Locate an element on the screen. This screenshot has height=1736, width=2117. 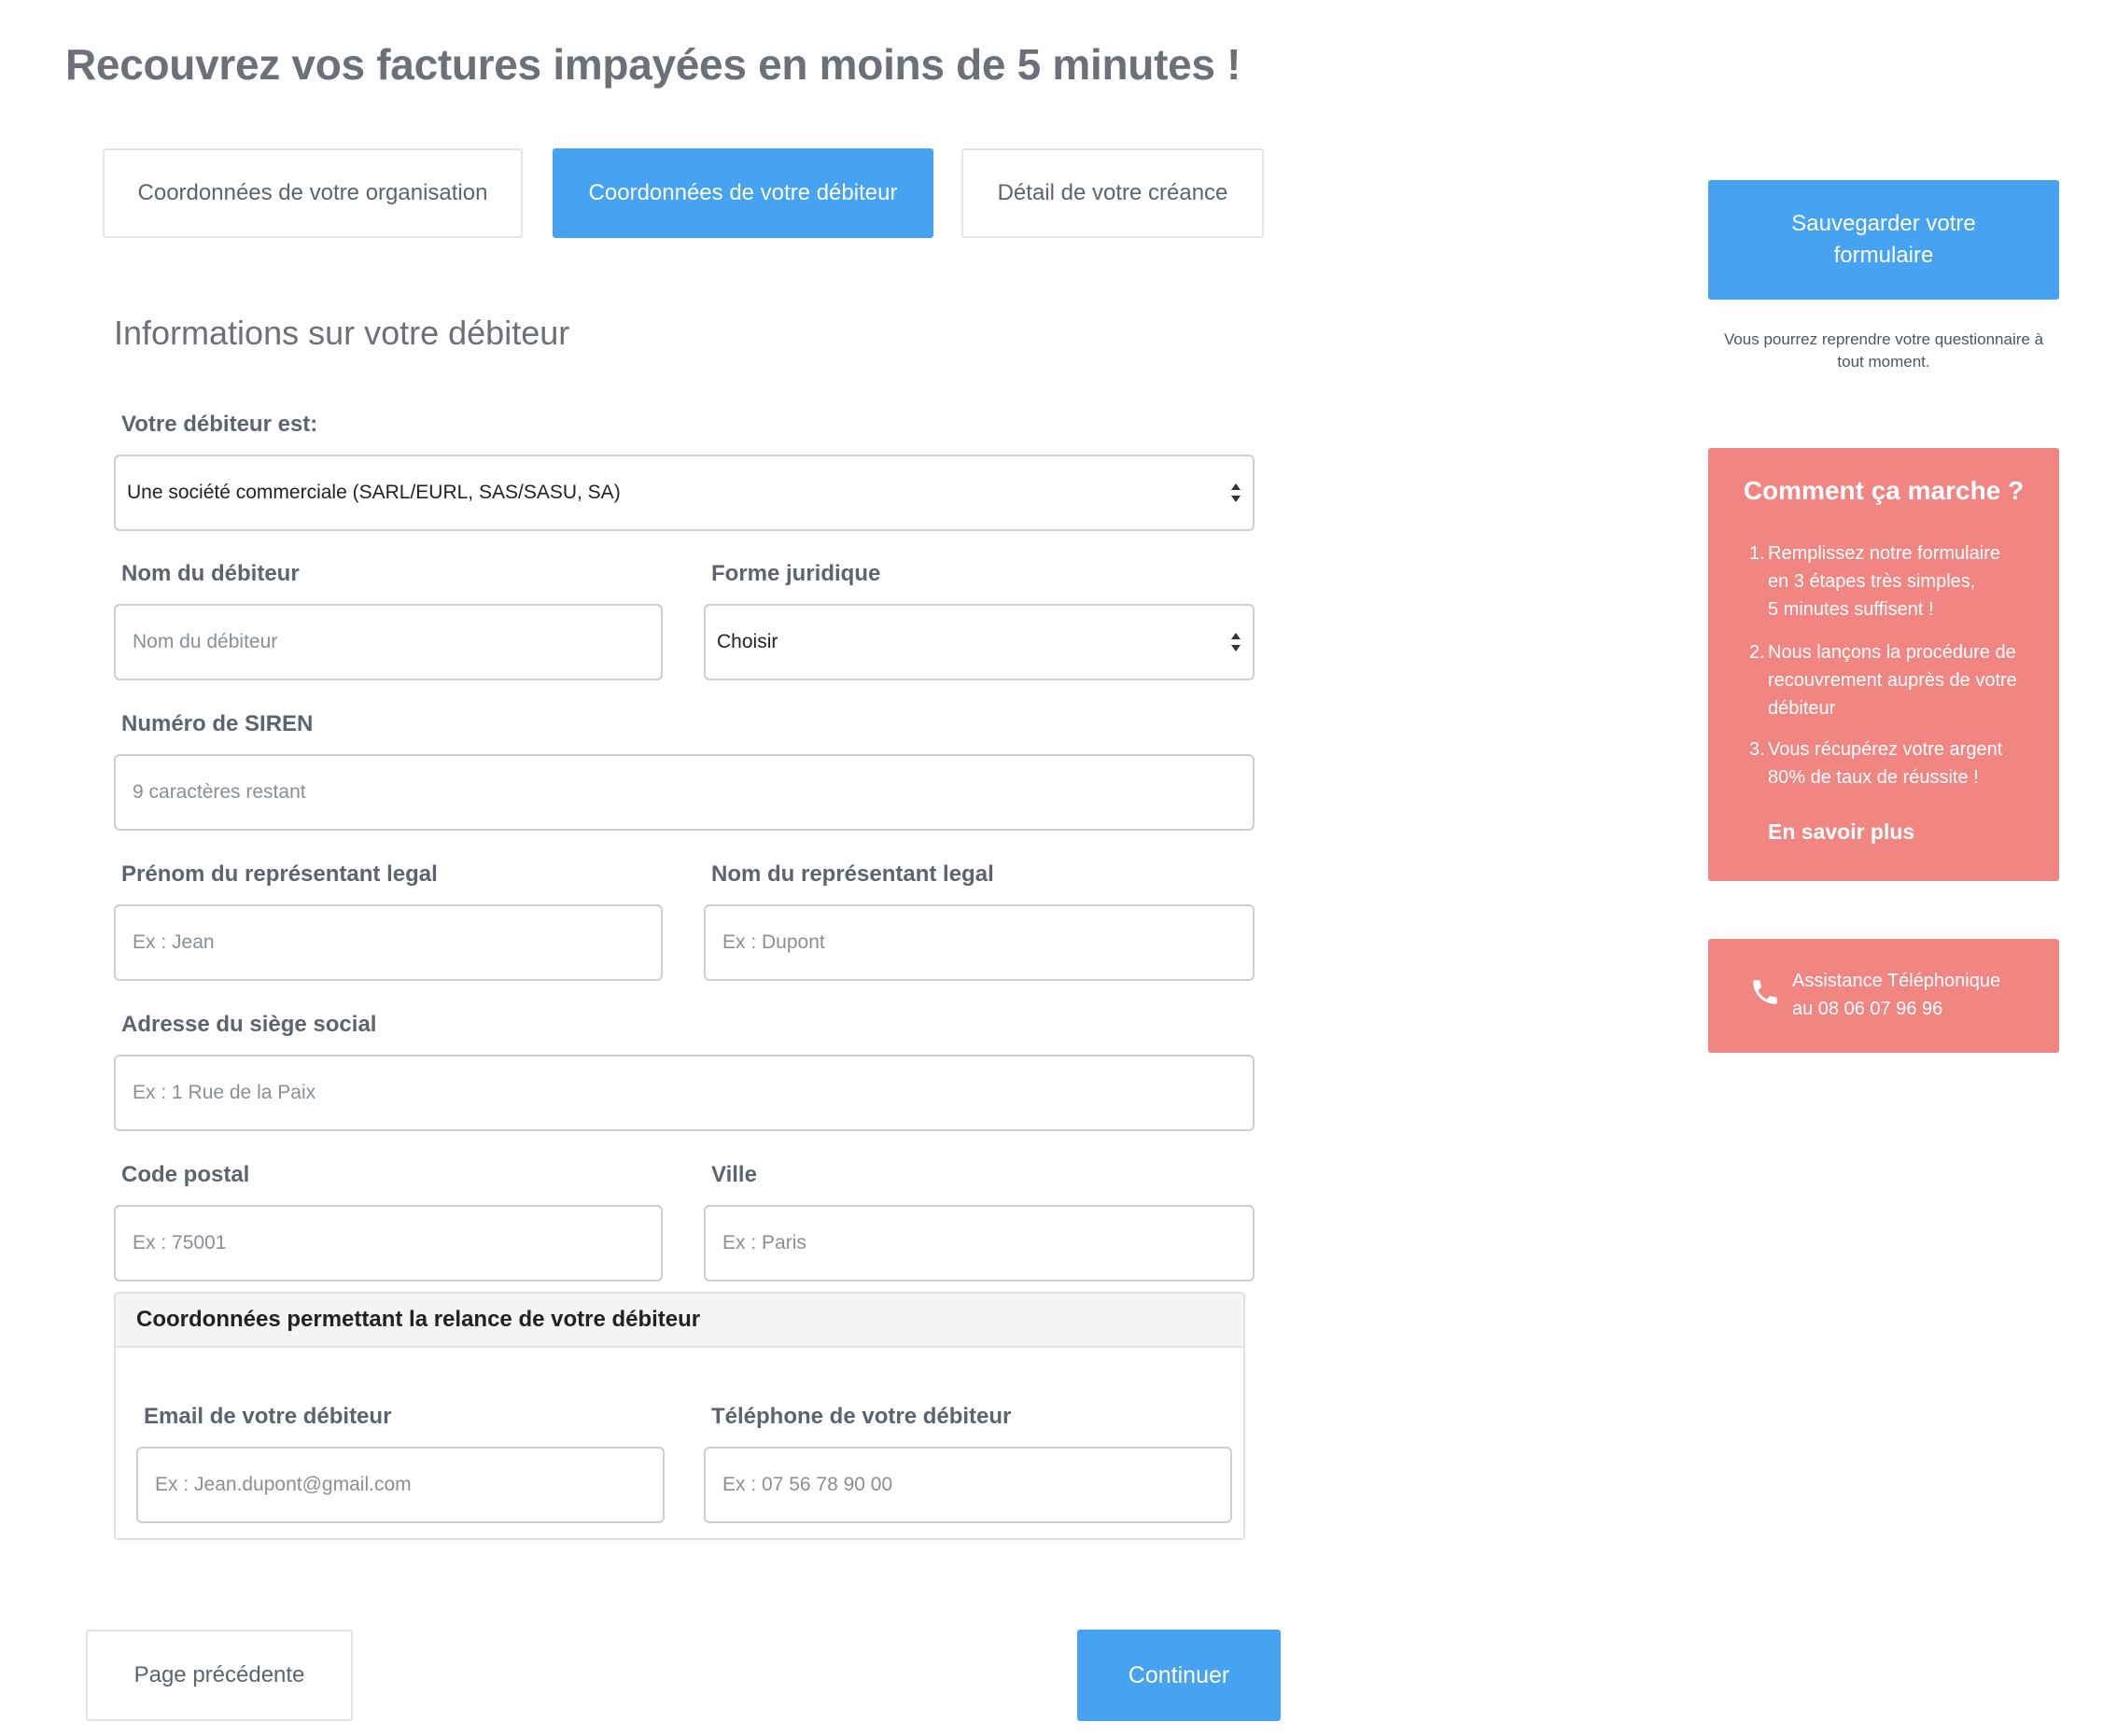
step-line: 80% de taux de réussite ! is located at coordinates (1873, 777).